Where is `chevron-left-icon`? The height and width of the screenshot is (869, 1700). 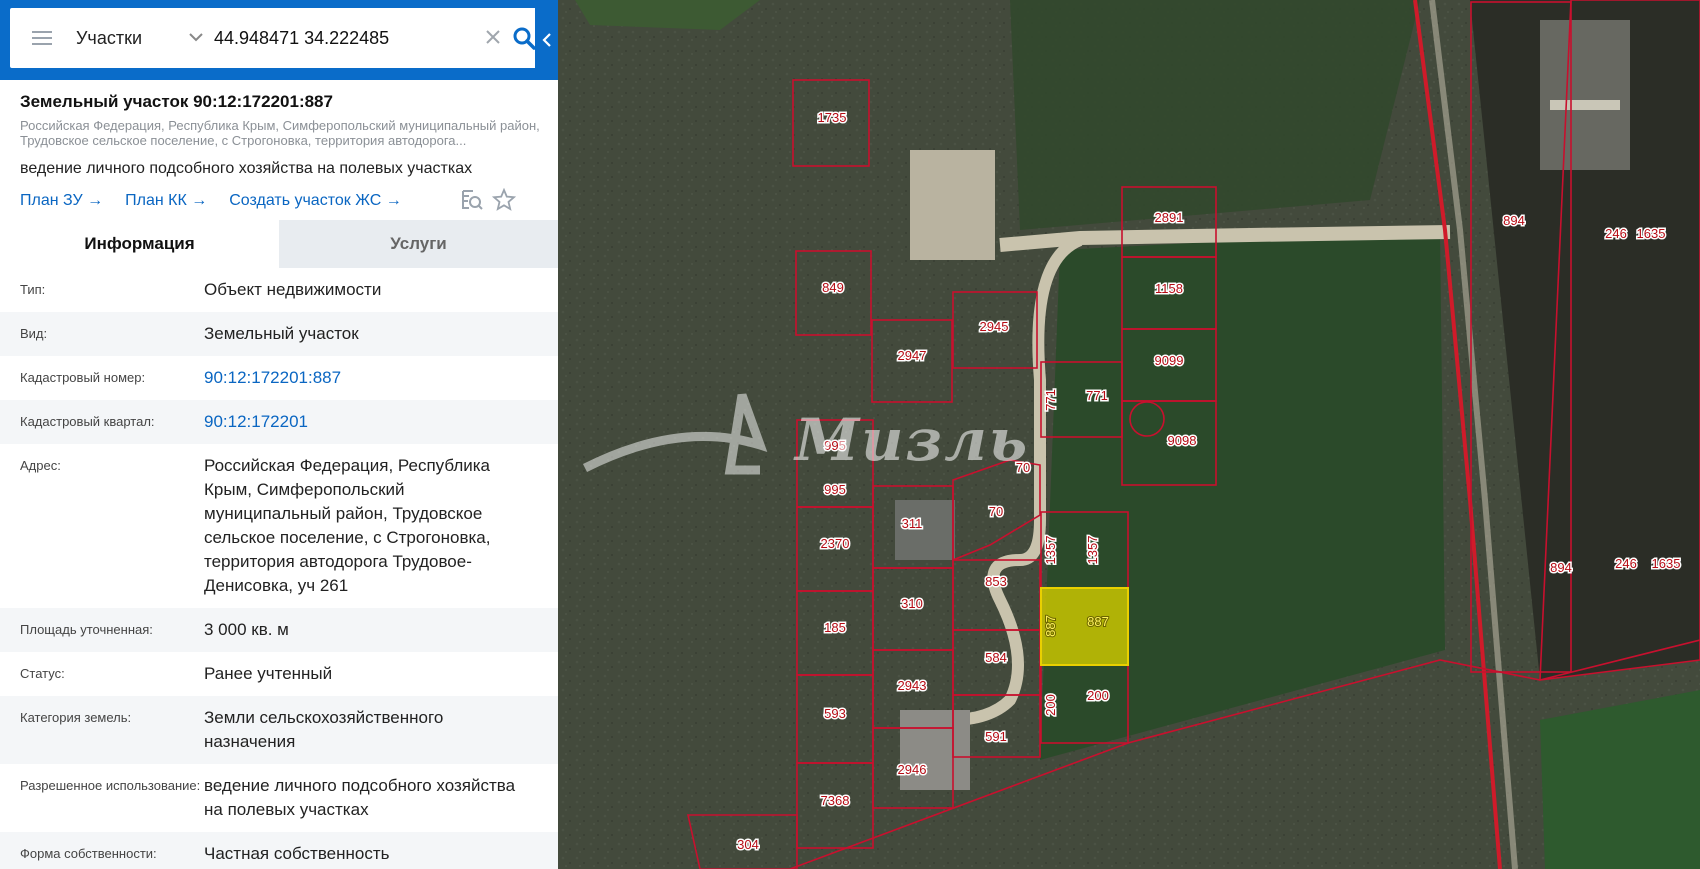
chevron-left-icon is located at coordinates (546, 40).